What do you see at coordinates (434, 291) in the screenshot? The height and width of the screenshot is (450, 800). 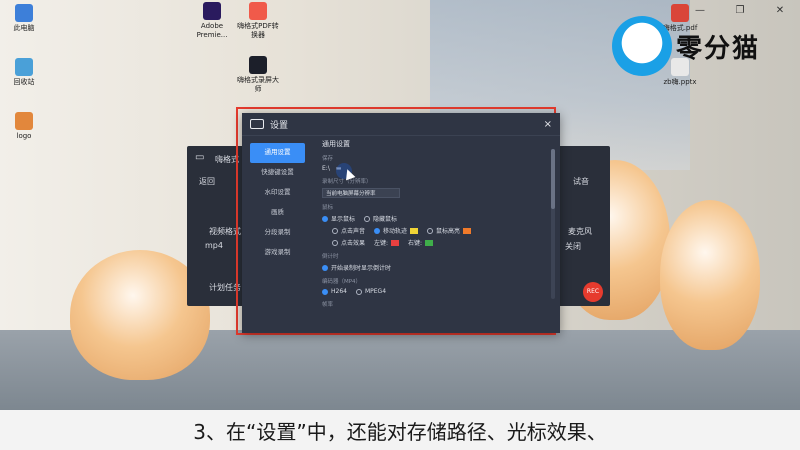 I see `encoder-row: H264 MPEG4` at bounding box center [434, 291].